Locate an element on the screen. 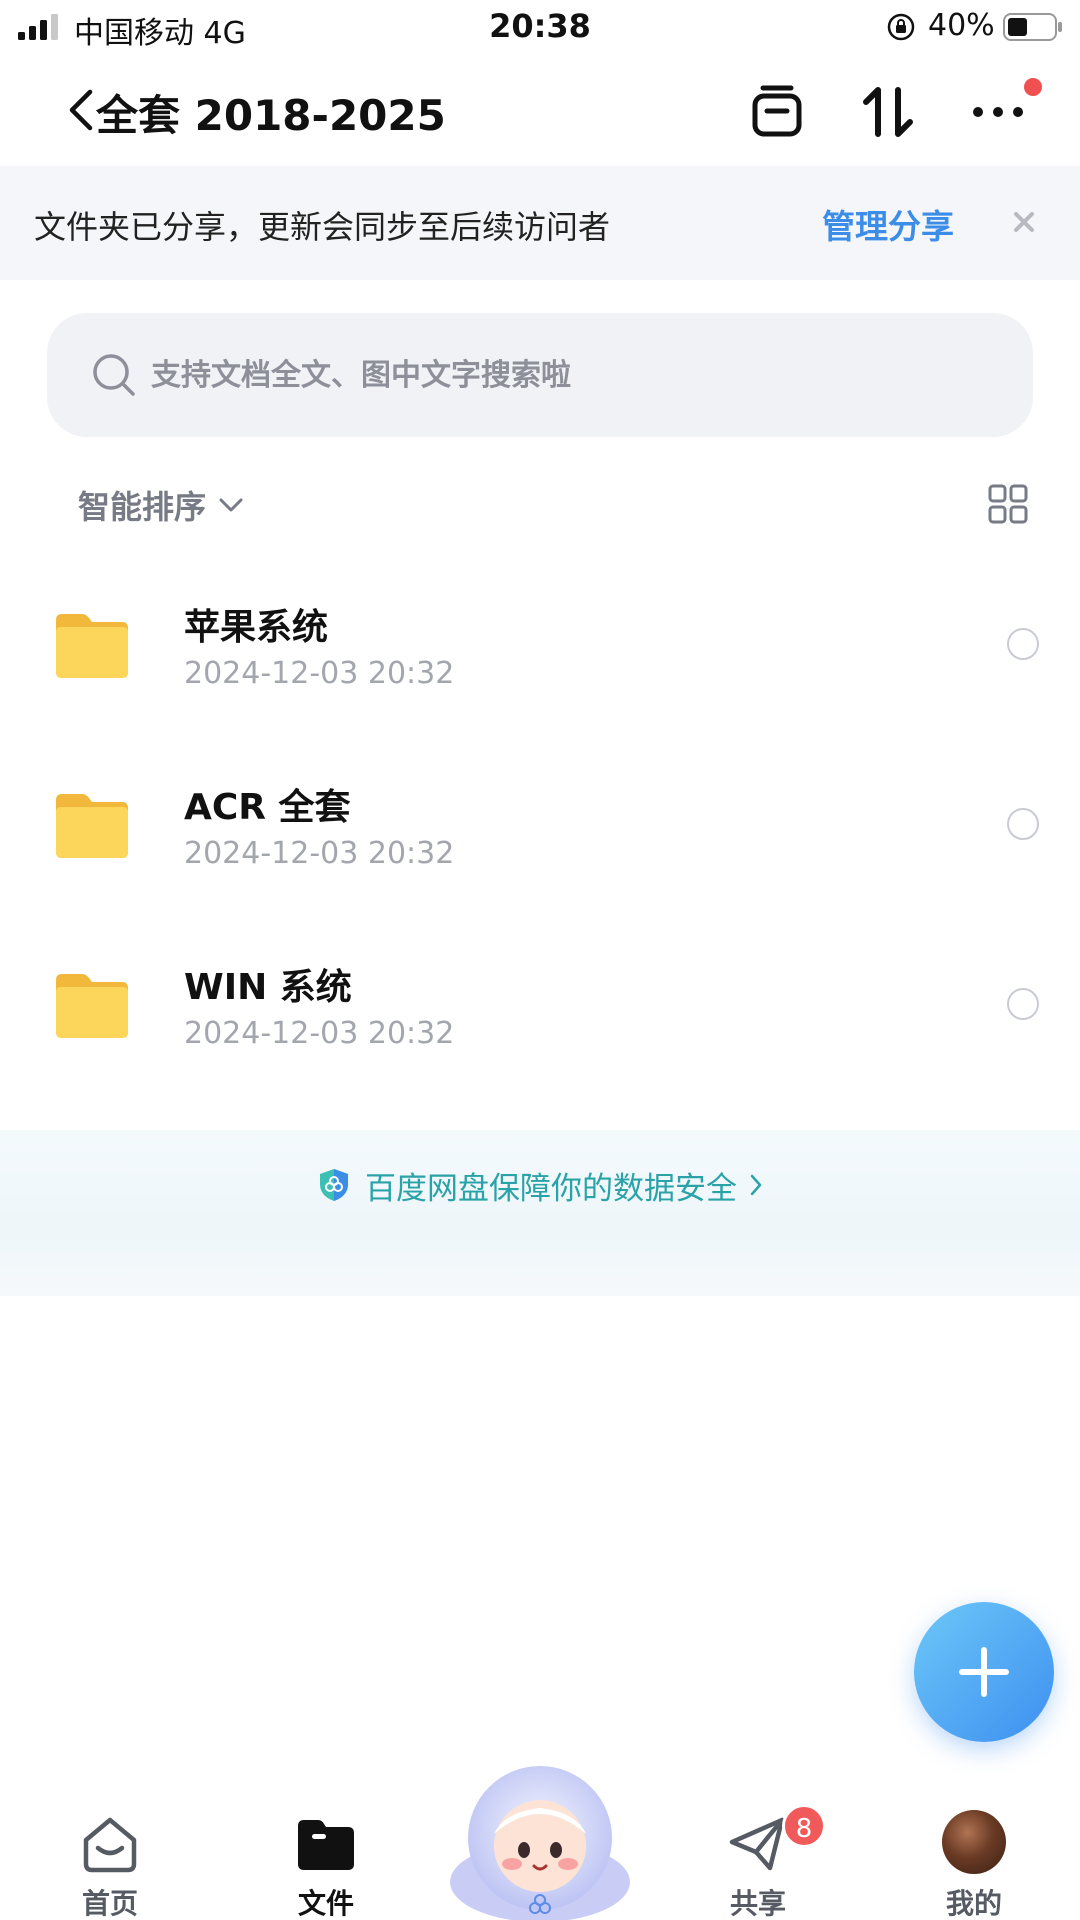 The height and width of the screenshot is (1920, 1080). tab-home: 首页 is located at coordinates (110, 1845).